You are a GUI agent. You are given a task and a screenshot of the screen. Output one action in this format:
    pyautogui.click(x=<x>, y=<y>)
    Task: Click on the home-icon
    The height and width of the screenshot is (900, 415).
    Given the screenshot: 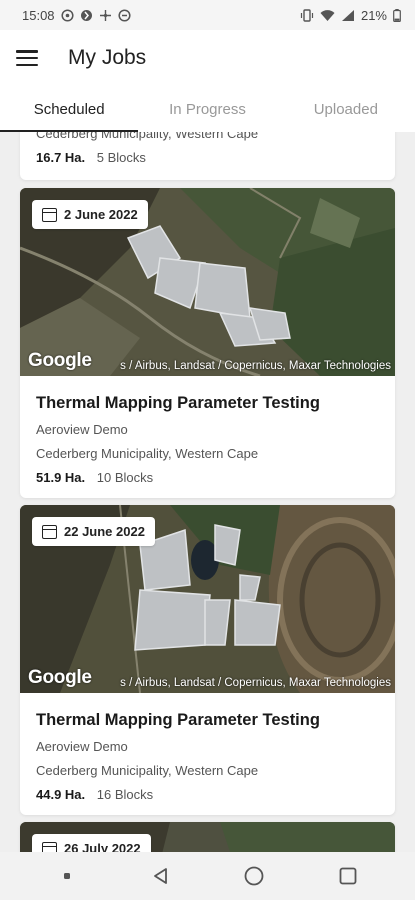 What is the action you would take?
    pyautogui.click(x=254, y=876)
    